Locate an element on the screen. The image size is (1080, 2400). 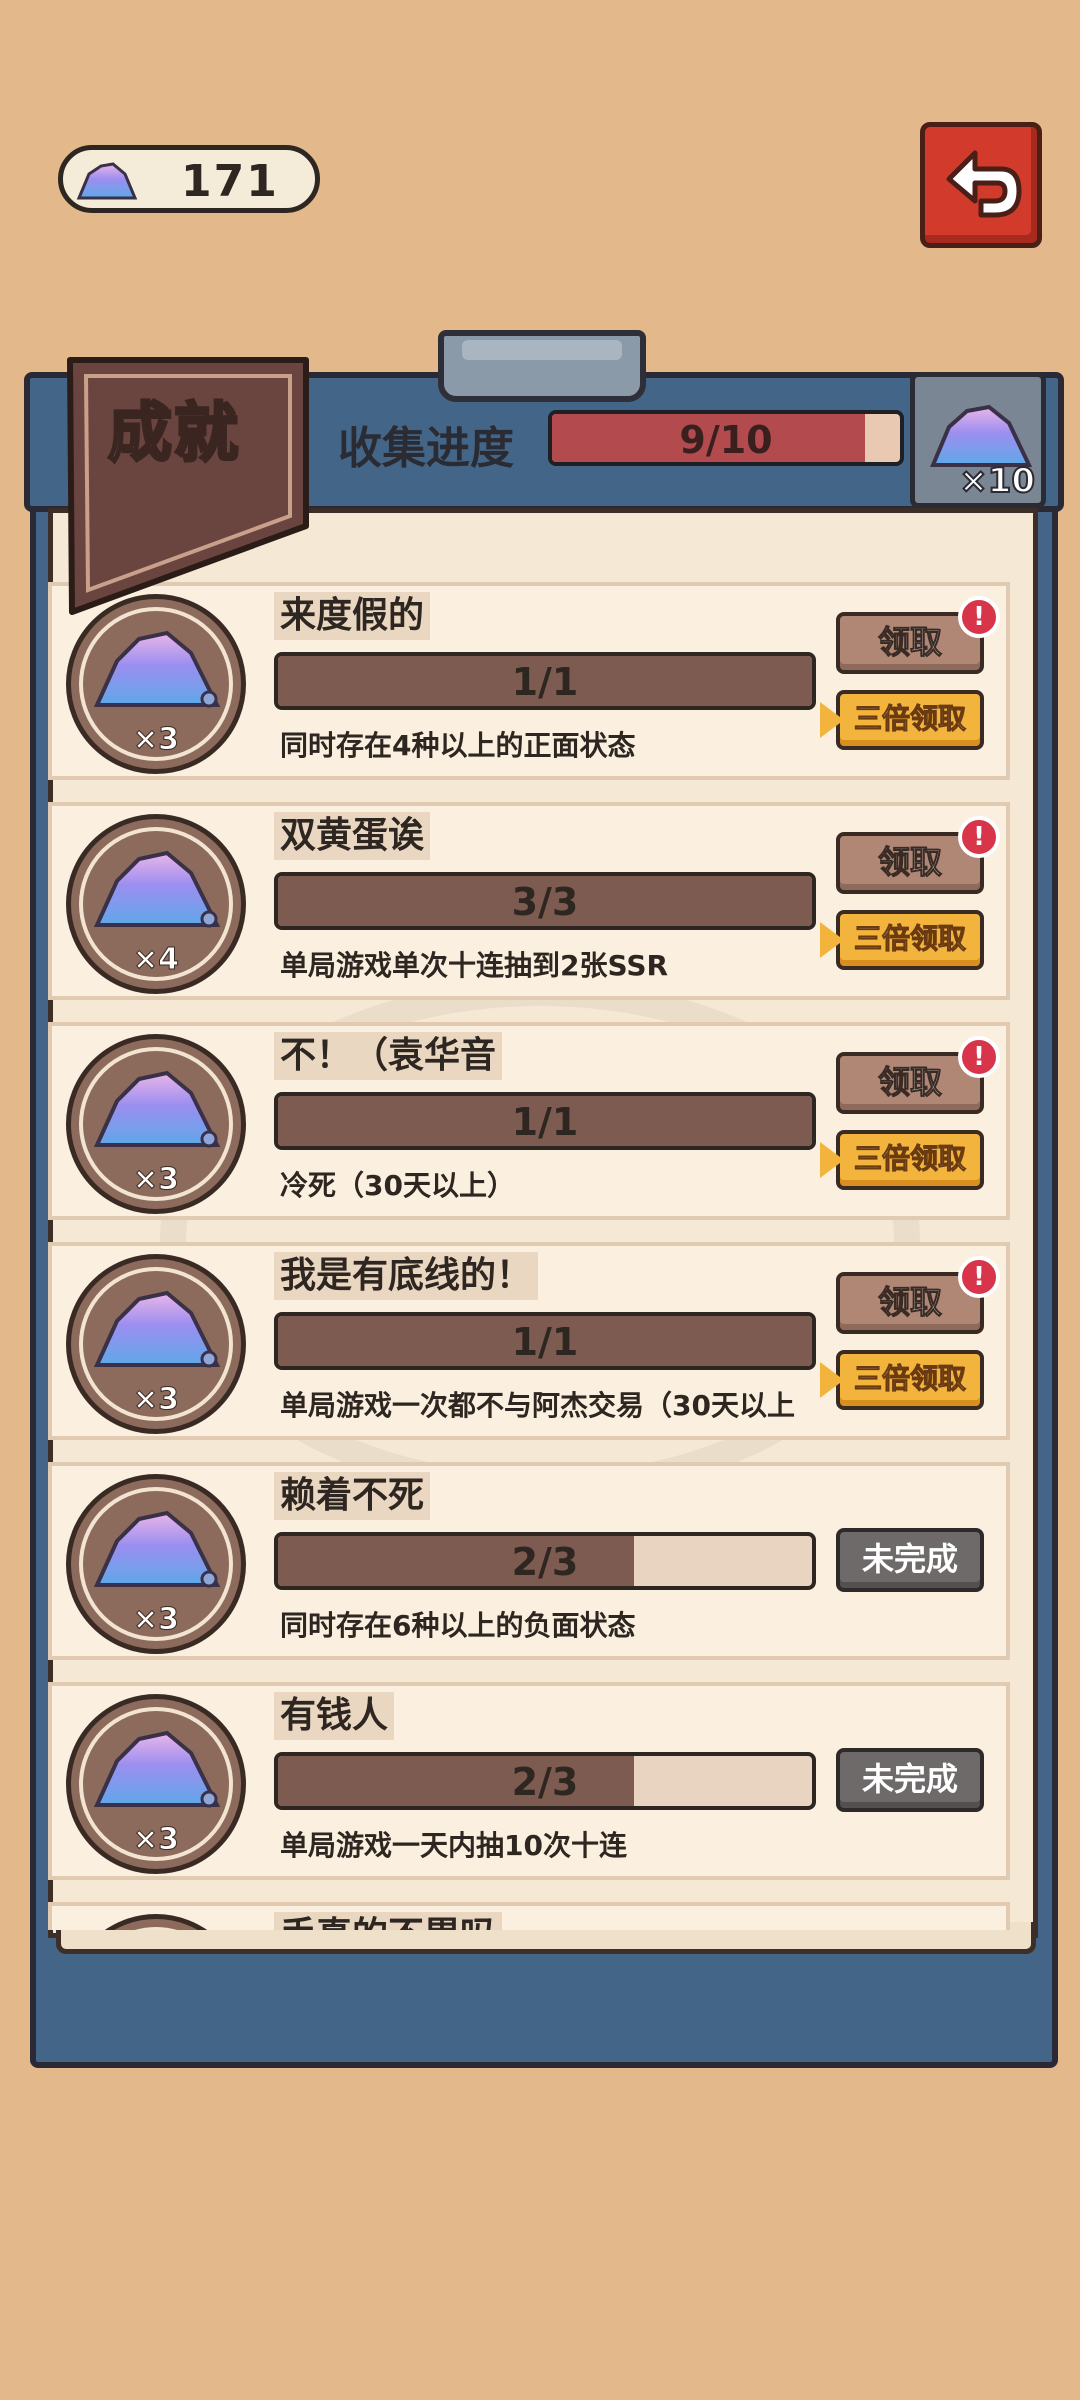
achievement-name: 我是有底线的！ is located at coordinates (406, 1276).